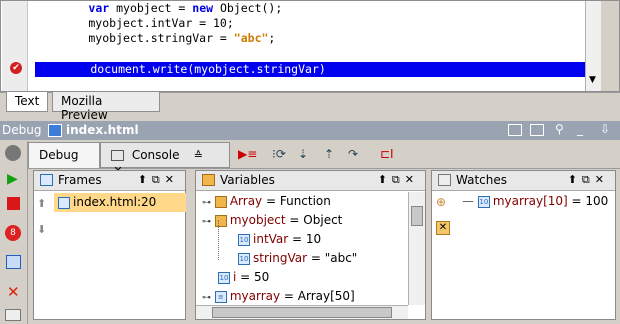  Describe the element at coordinates (120, 202) in the screenshot. I see `frame-item: index.html:20` at that location.